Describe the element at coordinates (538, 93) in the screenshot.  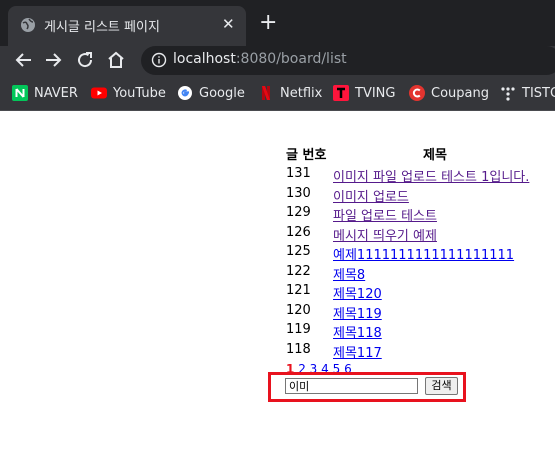
I see `bookmark-label: TISTO` at that location.